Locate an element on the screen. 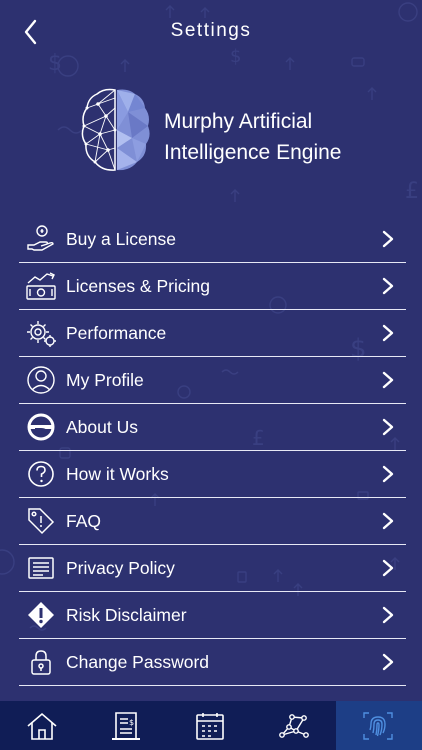 The image size is (422, 750). tab-fingerprint is located at coordinates (379, 725).